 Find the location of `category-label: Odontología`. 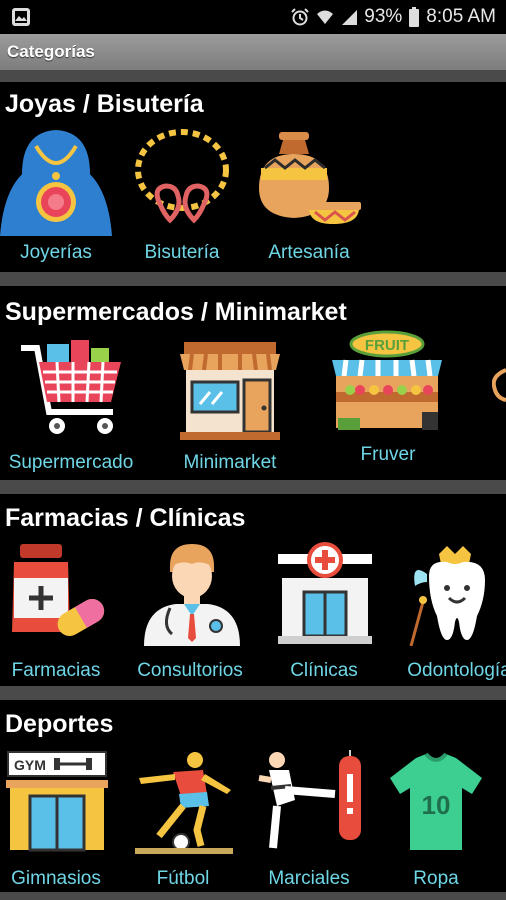

category-label: Odontología is located at coordinates (456, 670).